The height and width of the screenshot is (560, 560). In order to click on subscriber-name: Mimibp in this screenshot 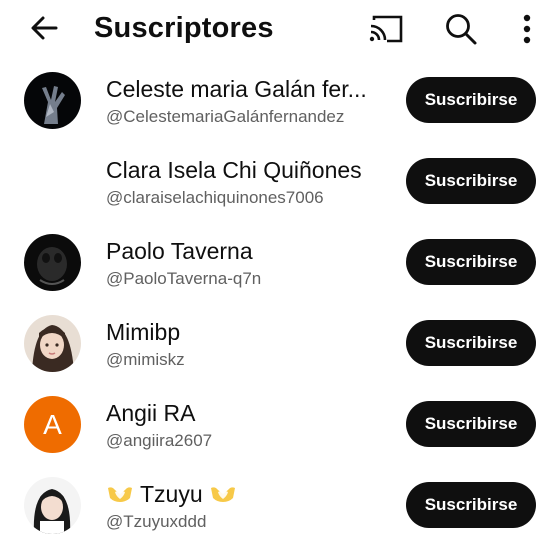, I will do `click(247, 332)`.